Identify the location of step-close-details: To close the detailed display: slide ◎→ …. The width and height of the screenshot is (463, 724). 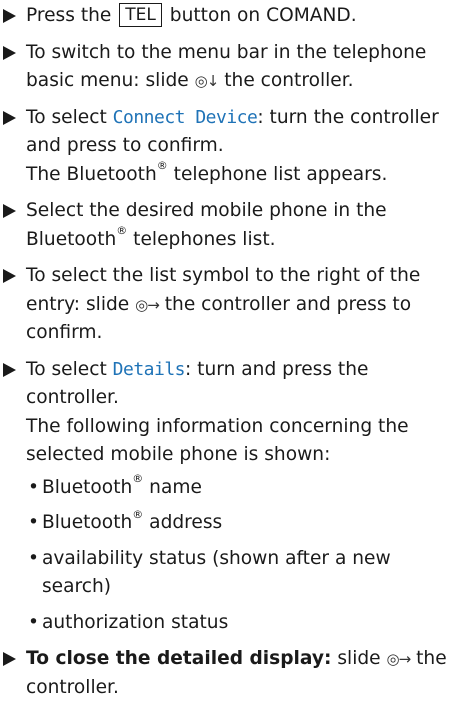
(231, 673).